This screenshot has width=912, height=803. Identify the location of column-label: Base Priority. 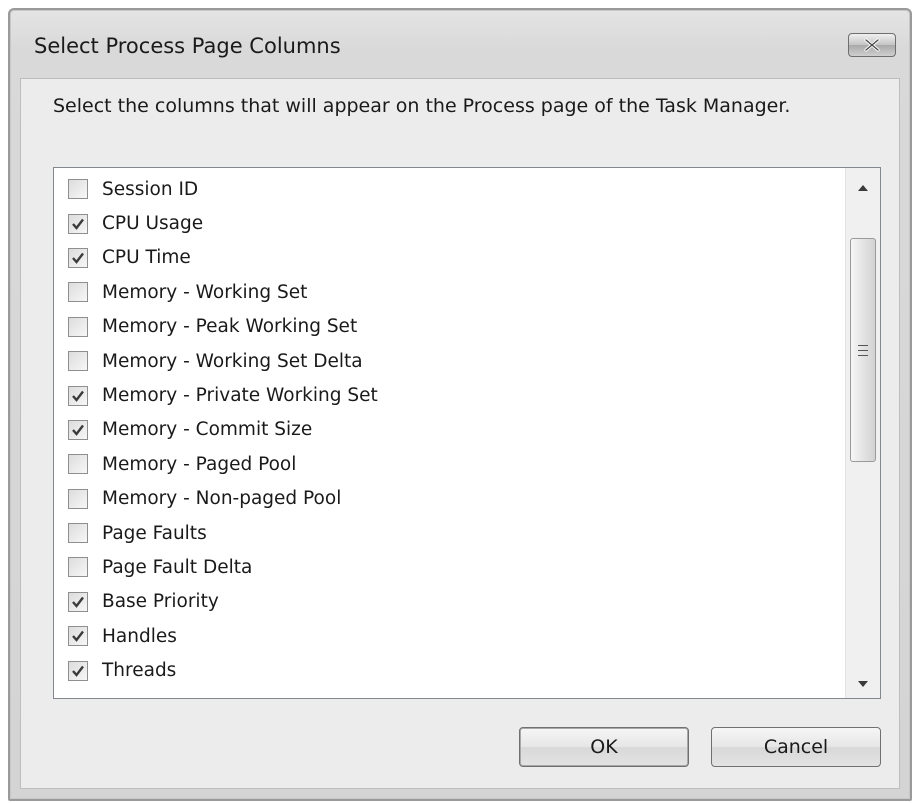
(160, 602).